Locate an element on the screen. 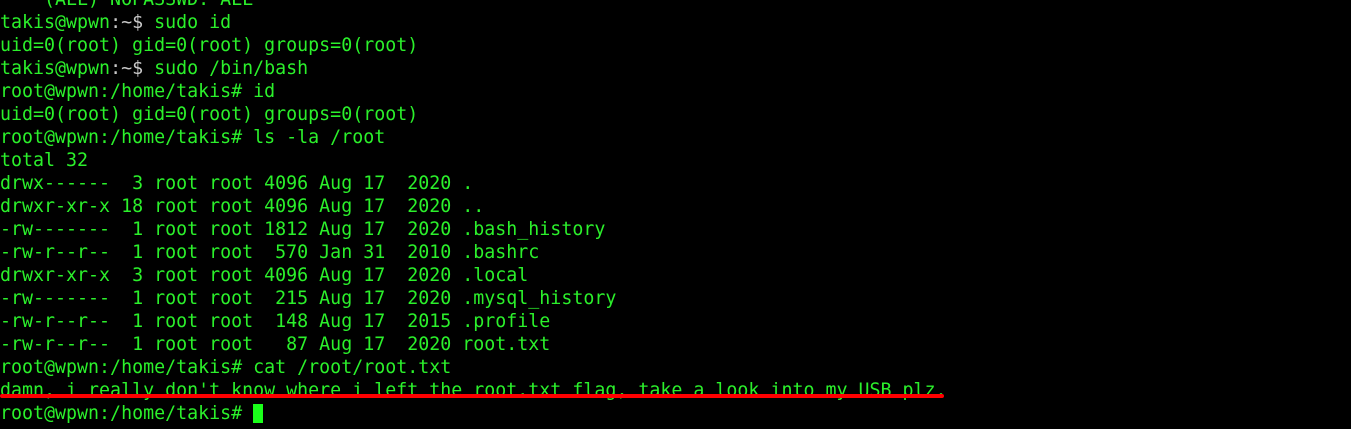 The width and height of the screenshot is (1351, 429). active-prompt: root@wpwn:/home/takis# is located at coordinates (127, 413).